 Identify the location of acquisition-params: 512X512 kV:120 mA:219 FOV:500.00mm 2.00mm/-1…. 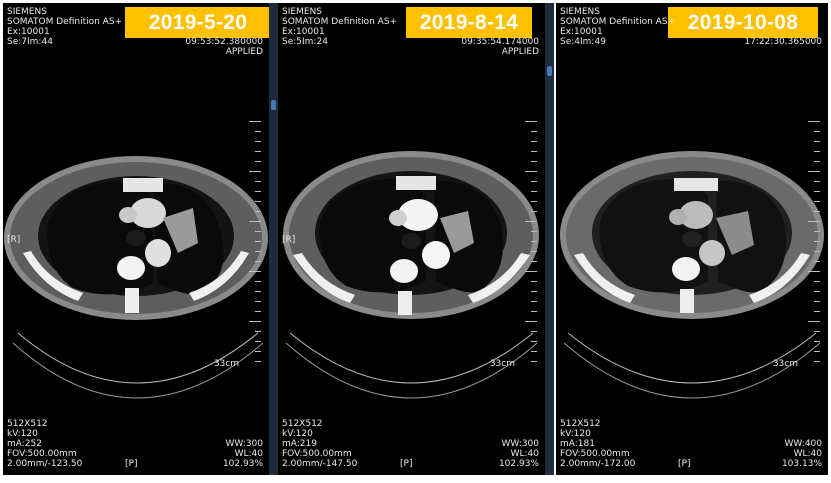
(320, 444).